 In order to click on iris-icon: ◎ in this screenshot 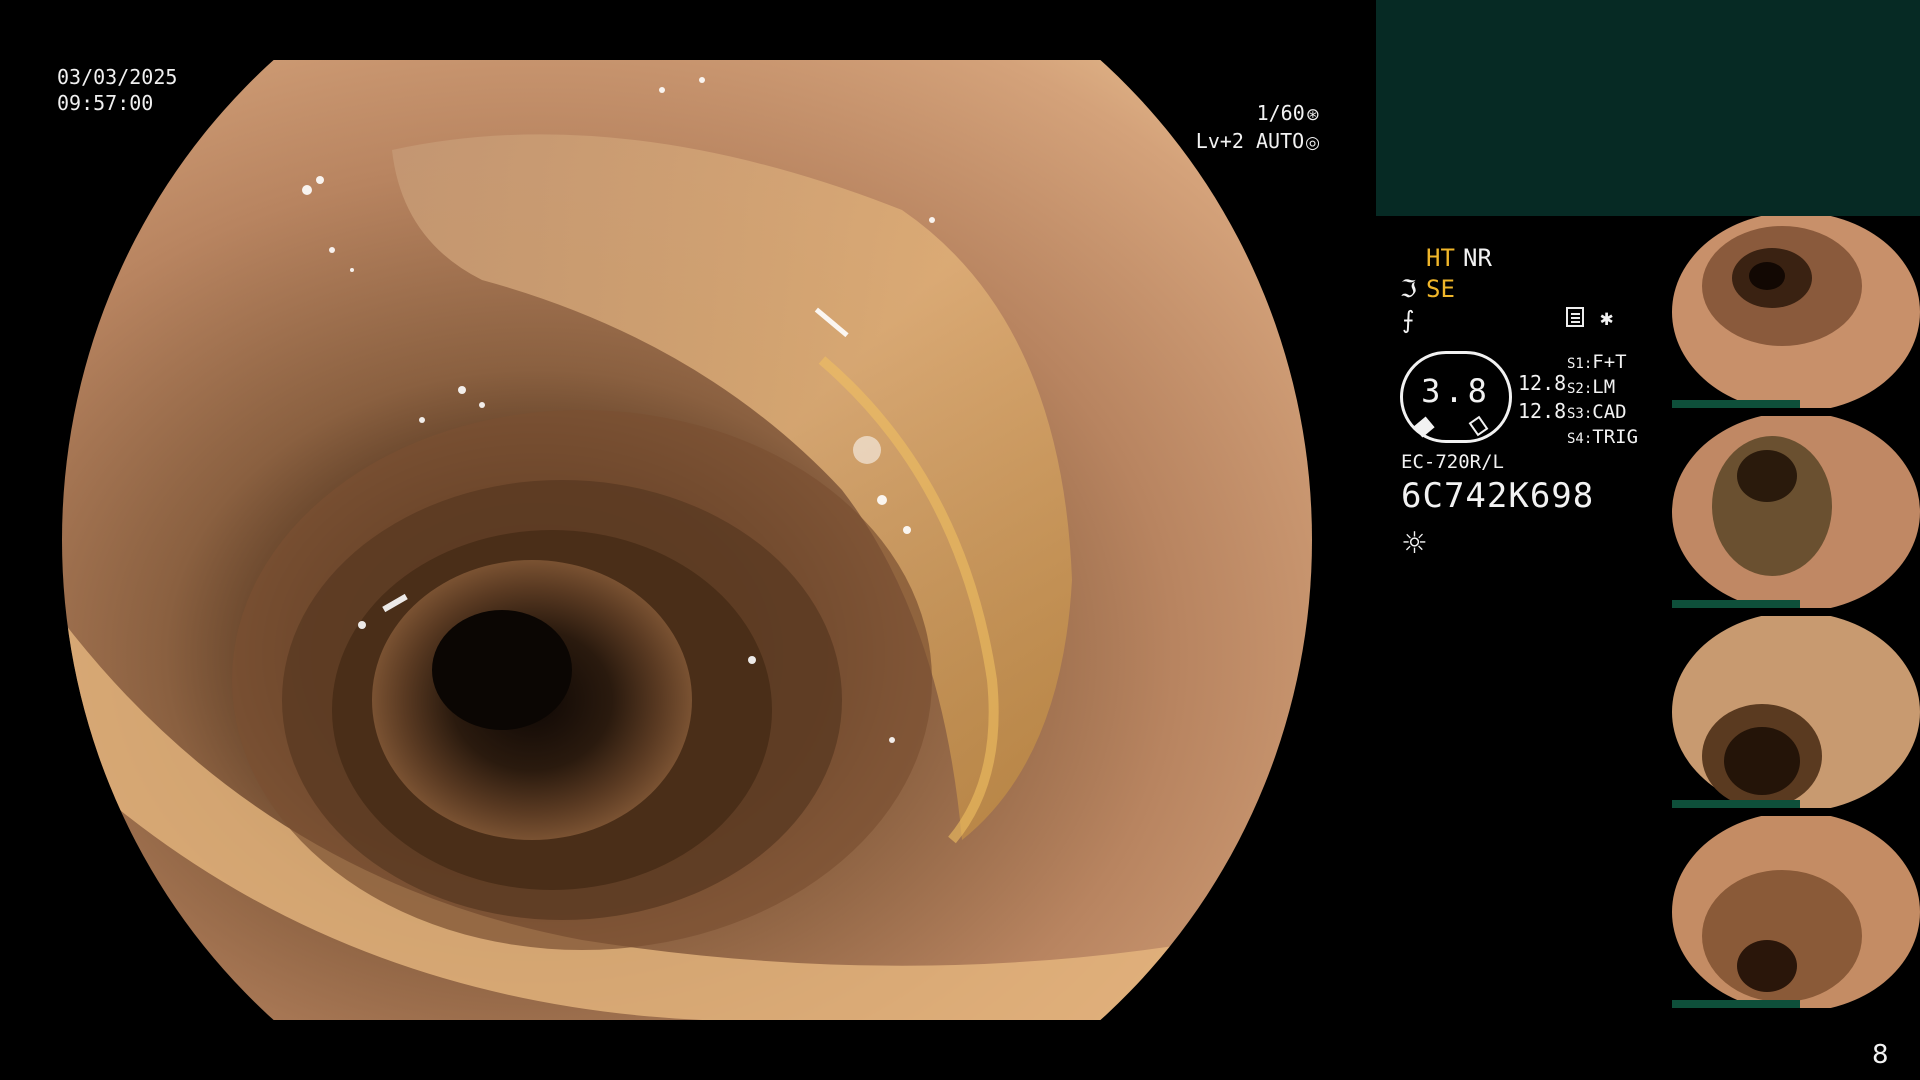, I will do `click(1312, 143)`.